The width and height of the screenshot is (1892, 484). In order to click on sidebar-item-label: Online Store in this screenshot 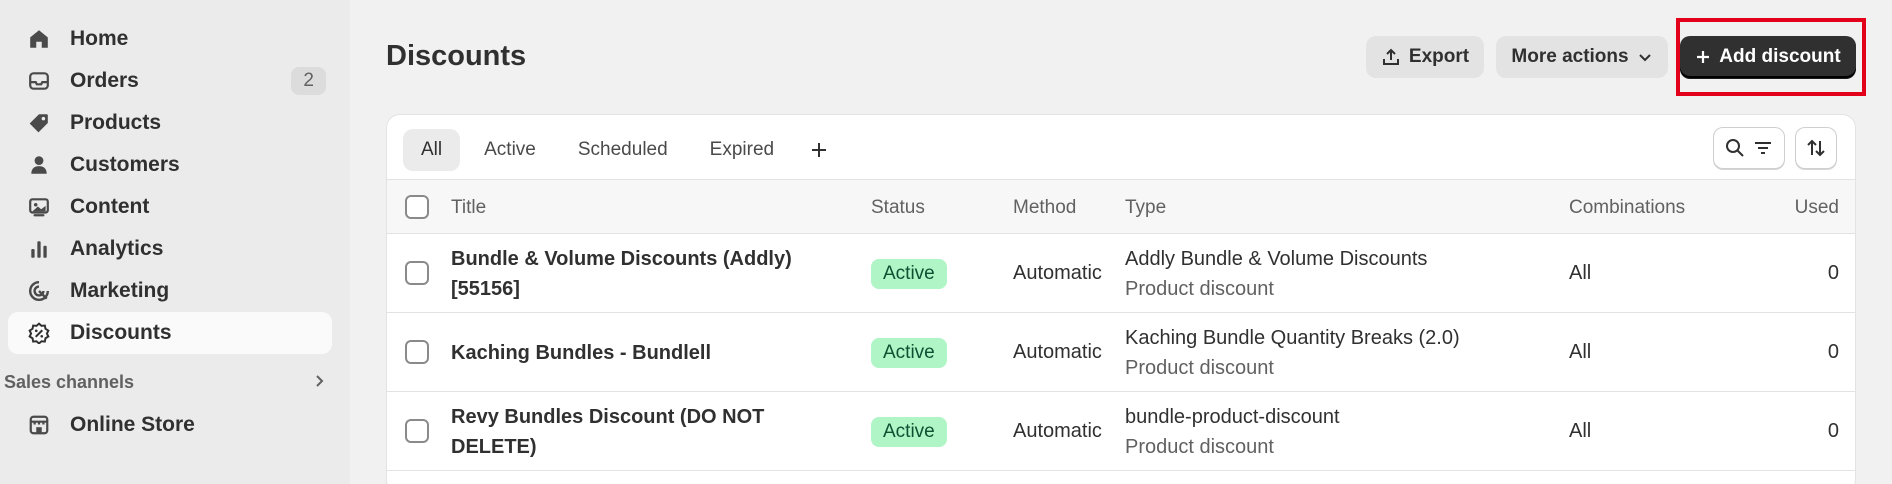, I will do `click(132, 424)`.